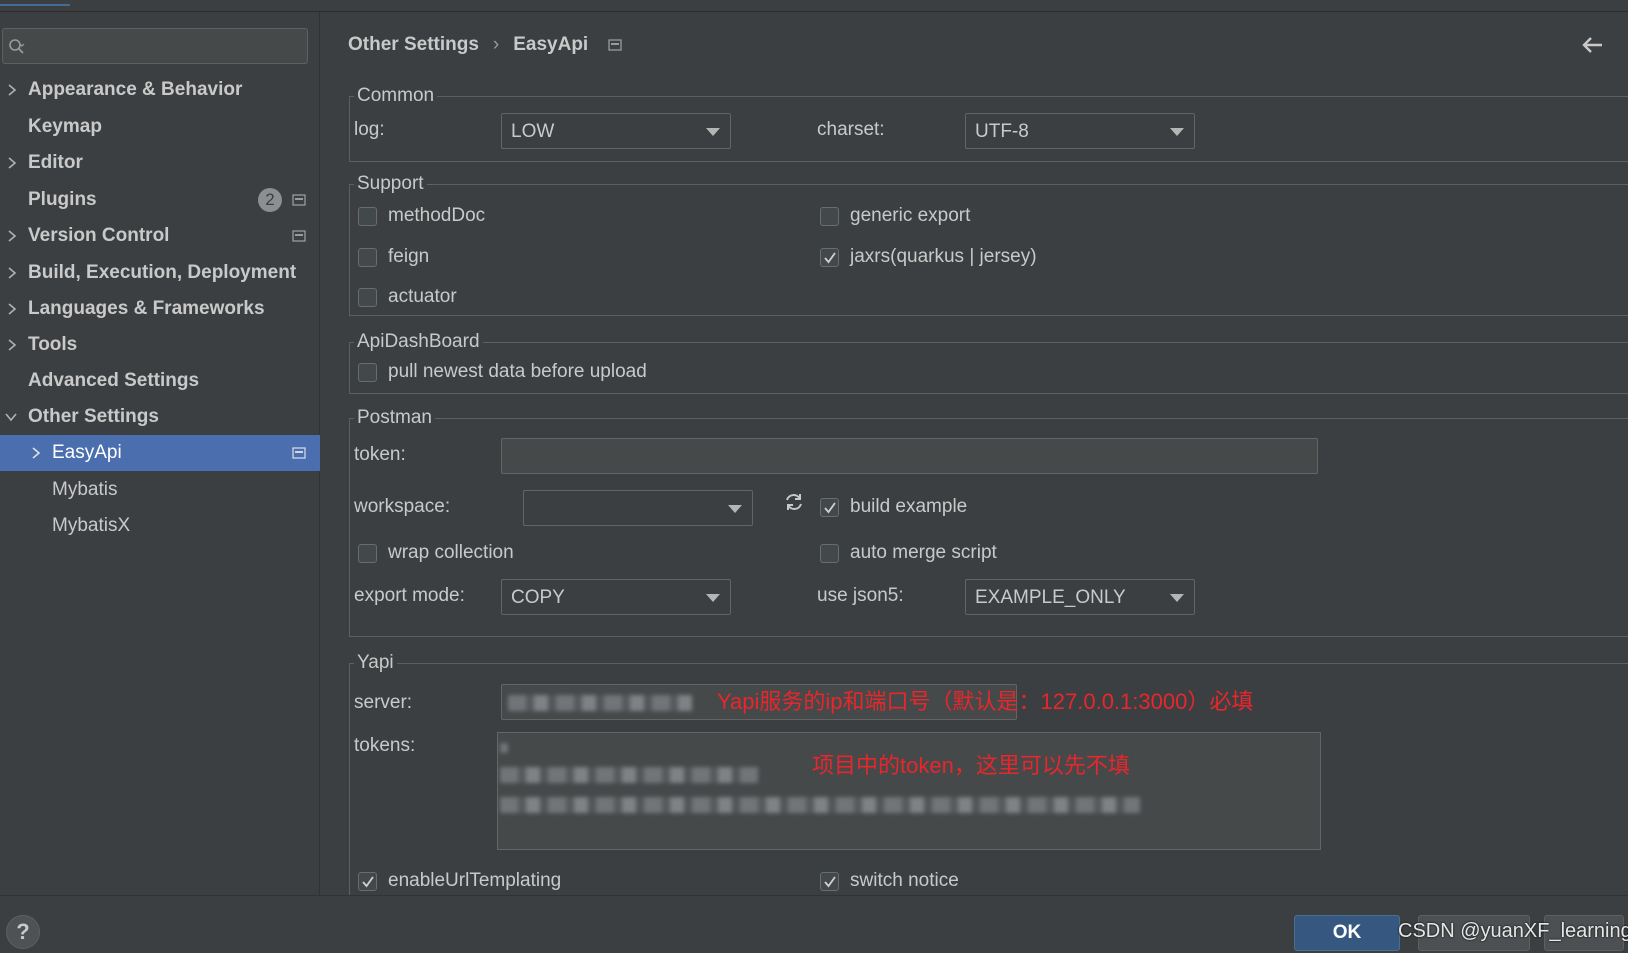 This screenshot has width=1628, height=953. I want to click on sidebar-item-build: Build, Execution, Deployment, so click(160, 273).